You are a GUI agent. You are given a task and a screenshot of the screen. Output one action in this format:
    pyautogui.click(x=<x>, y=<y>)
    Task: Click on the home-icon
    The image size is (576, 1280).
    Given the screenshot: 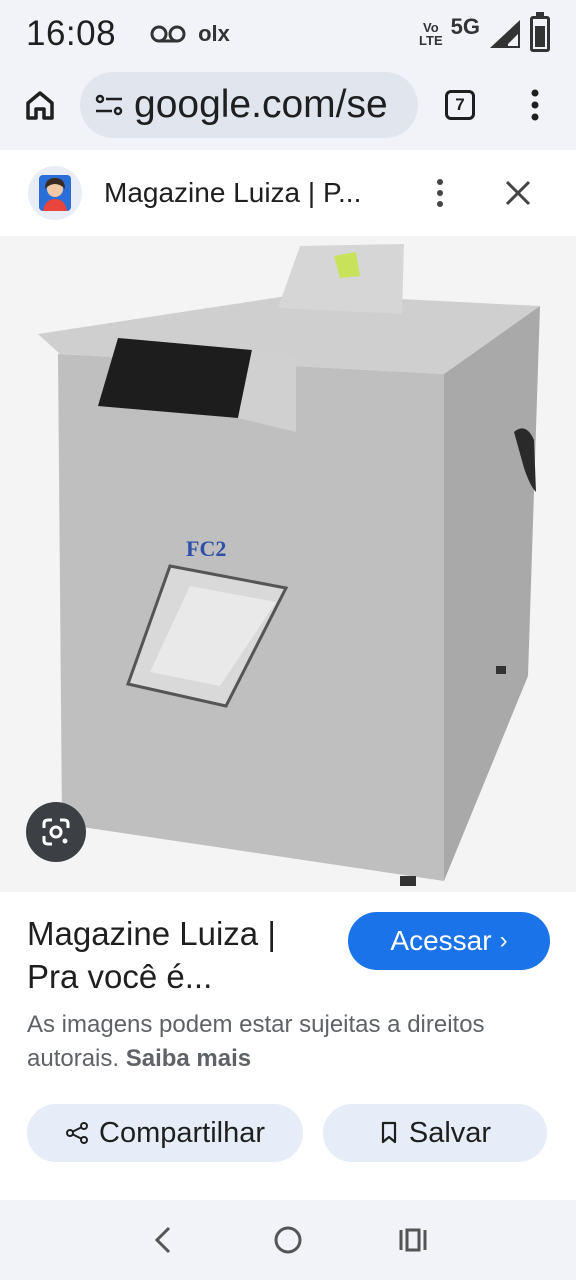 What is the action you would take?
    pyautogui.click(x=40, y=105)
    